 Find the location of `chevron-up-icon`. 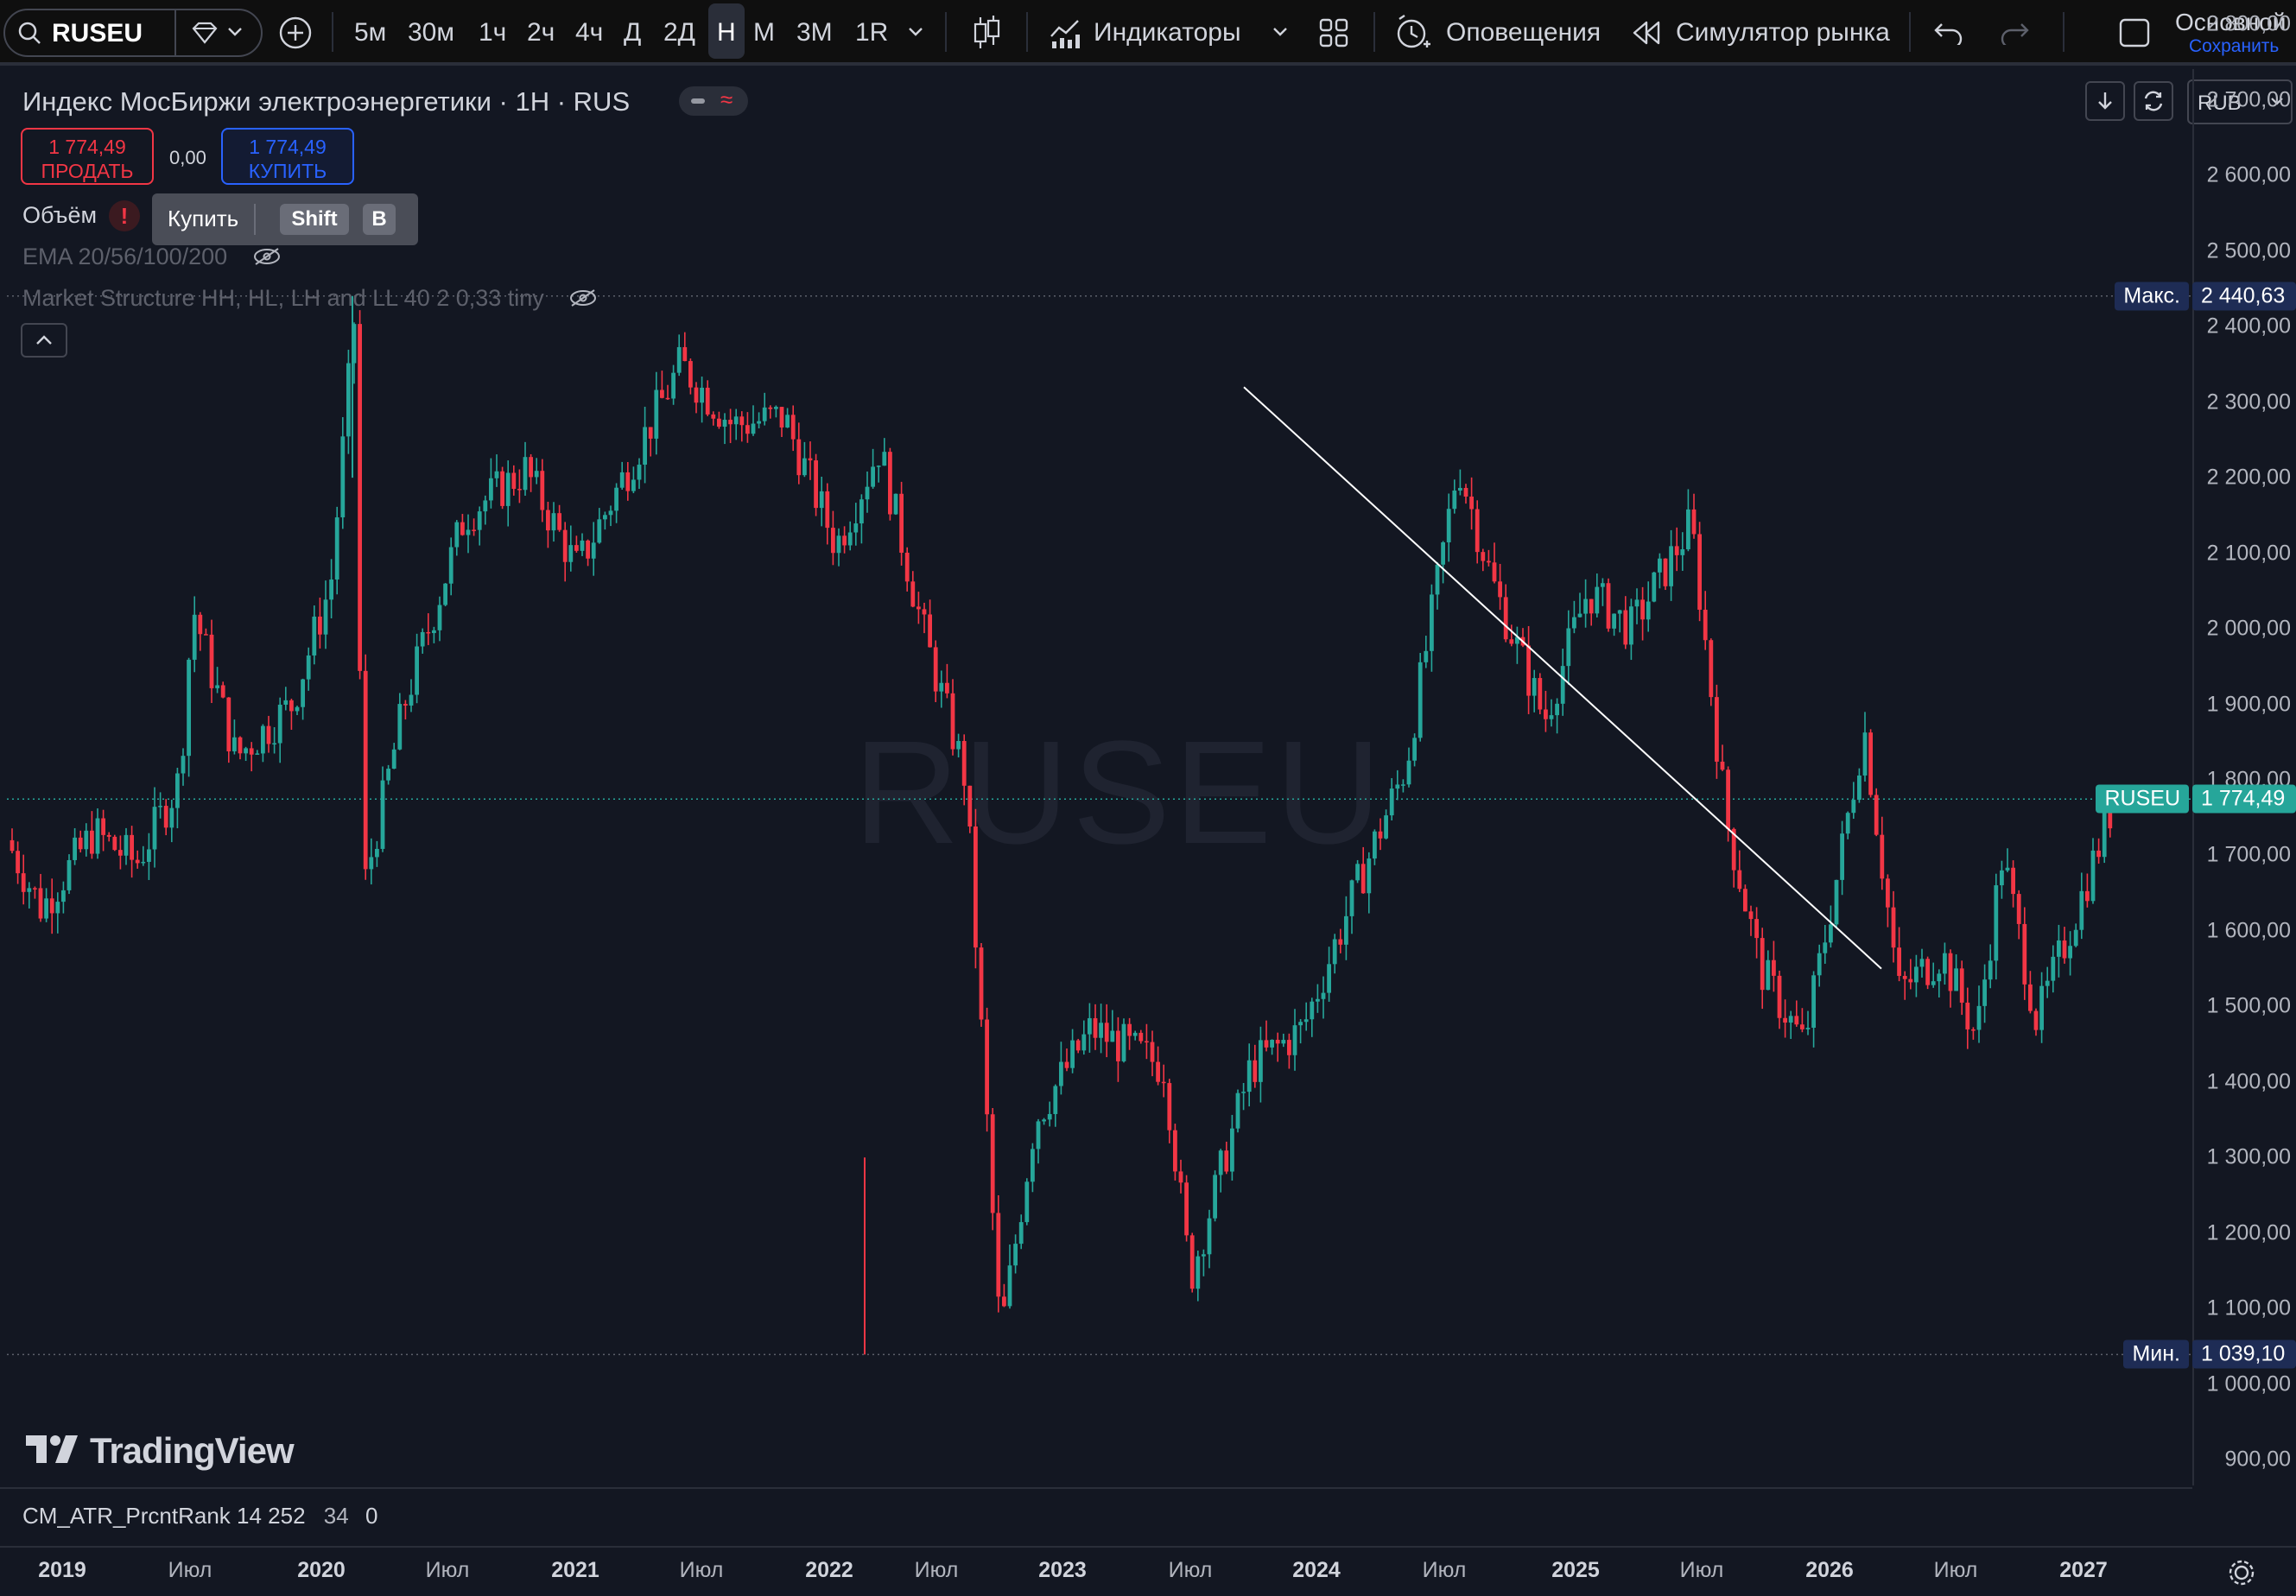

chevron-up-icon is located at coordinates (44, 340).